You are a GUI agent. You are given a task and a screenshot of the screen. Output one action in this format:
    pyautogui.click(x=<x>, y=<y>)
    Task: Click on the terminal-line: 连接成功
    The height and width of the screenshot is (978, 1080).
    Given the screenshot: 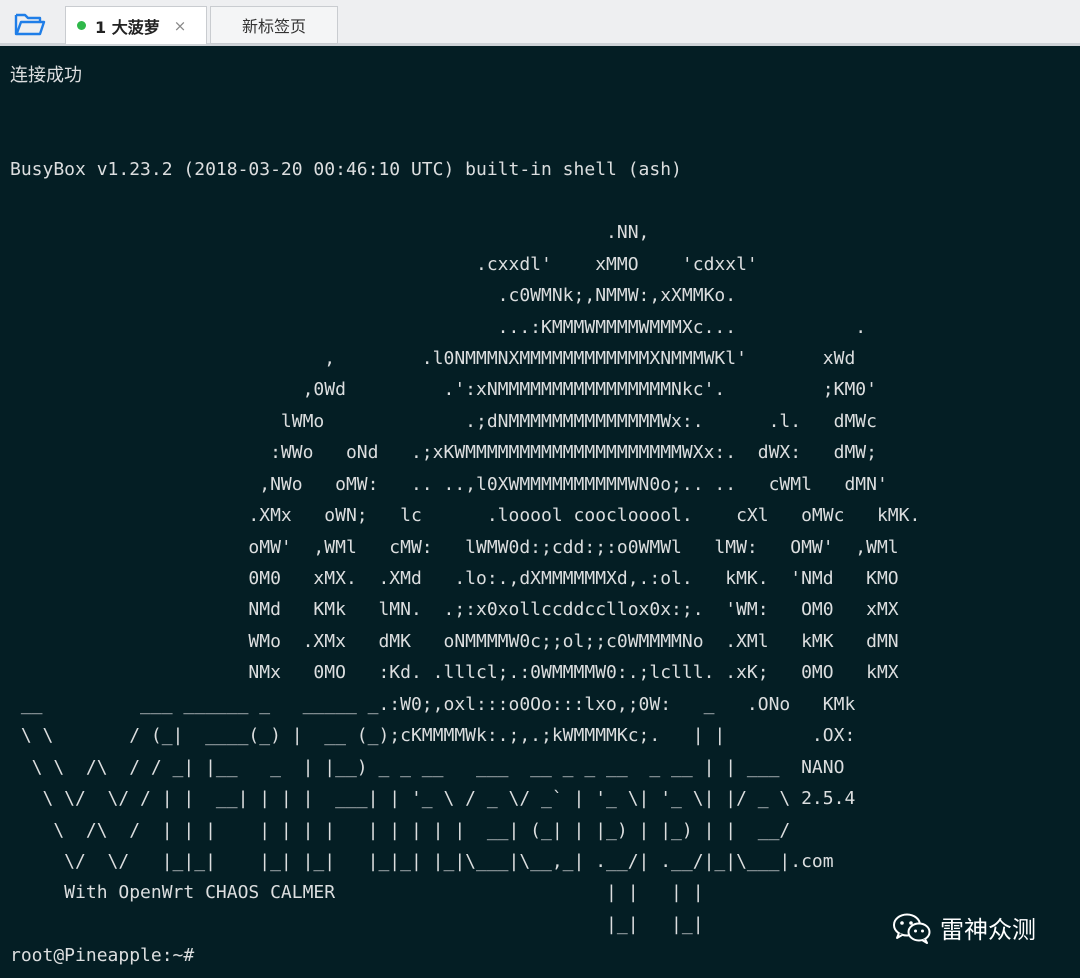 What is the action you would take?
    pyautogui.click(x=46, y=75)
    